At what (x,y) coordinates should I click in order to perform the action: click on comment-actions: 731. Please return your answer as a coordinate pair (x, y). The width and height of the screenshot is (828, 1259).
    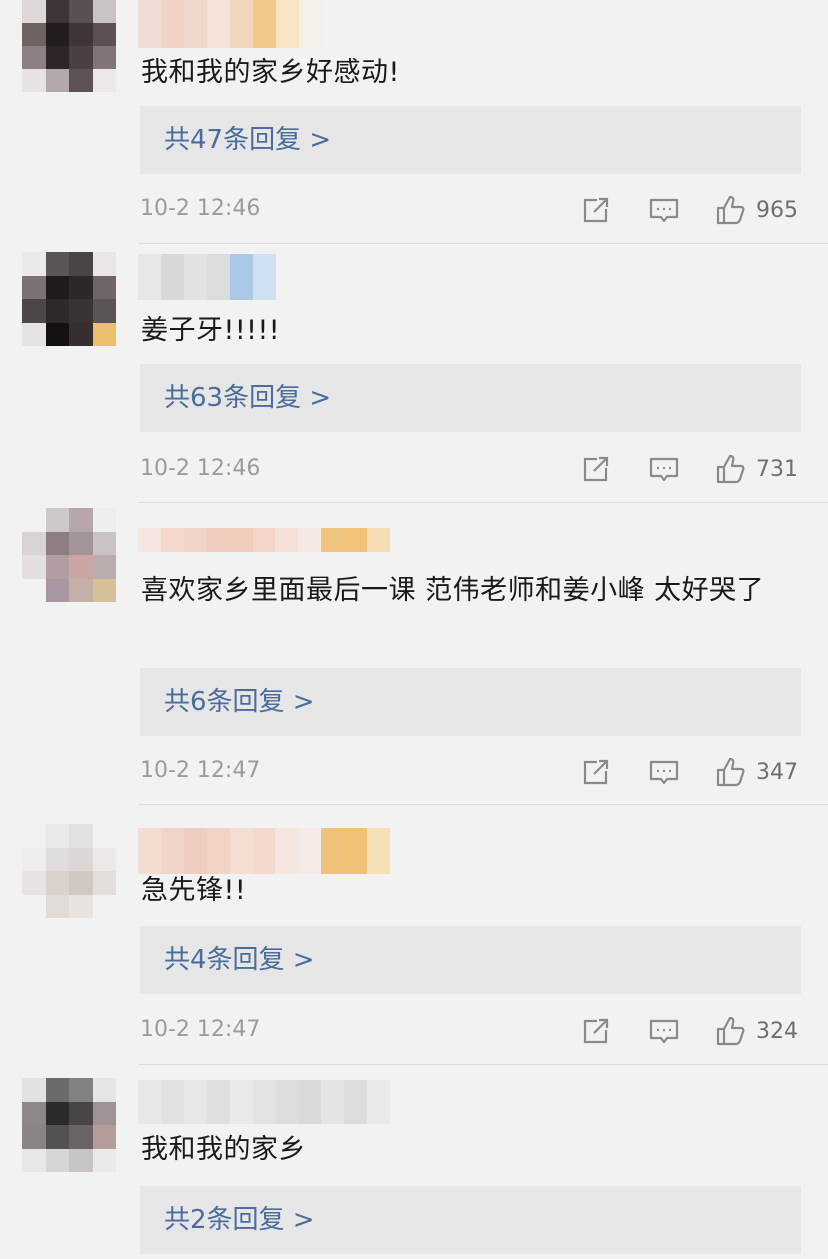
    Looking at the image, I should click on (689, 469).